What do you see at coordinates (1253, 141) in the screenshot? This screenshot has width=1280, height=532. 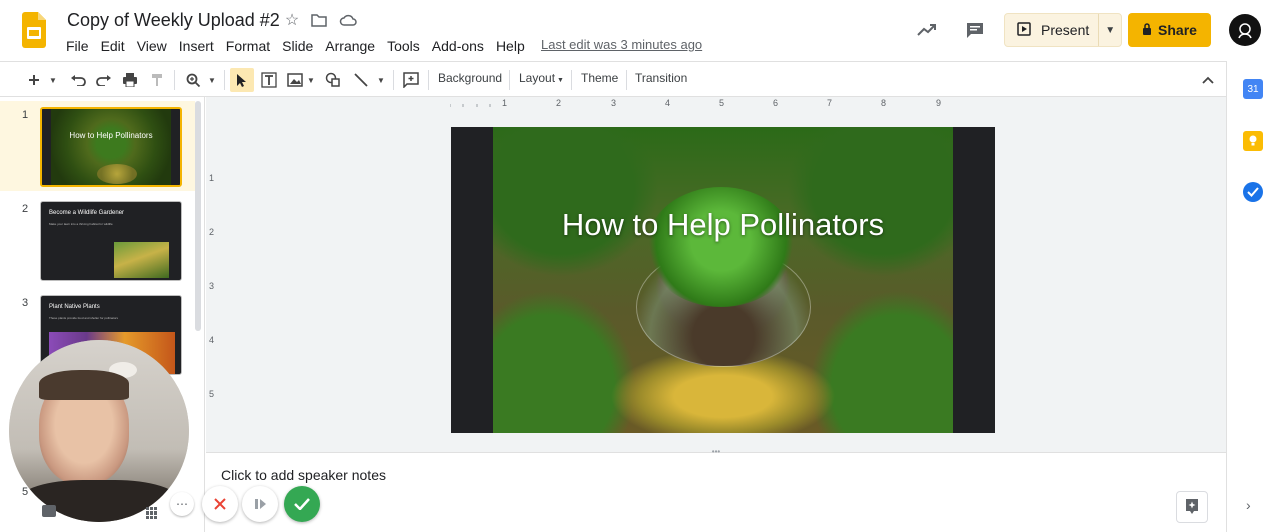 I see `keep-icon` at bounding box center [1253, 141].